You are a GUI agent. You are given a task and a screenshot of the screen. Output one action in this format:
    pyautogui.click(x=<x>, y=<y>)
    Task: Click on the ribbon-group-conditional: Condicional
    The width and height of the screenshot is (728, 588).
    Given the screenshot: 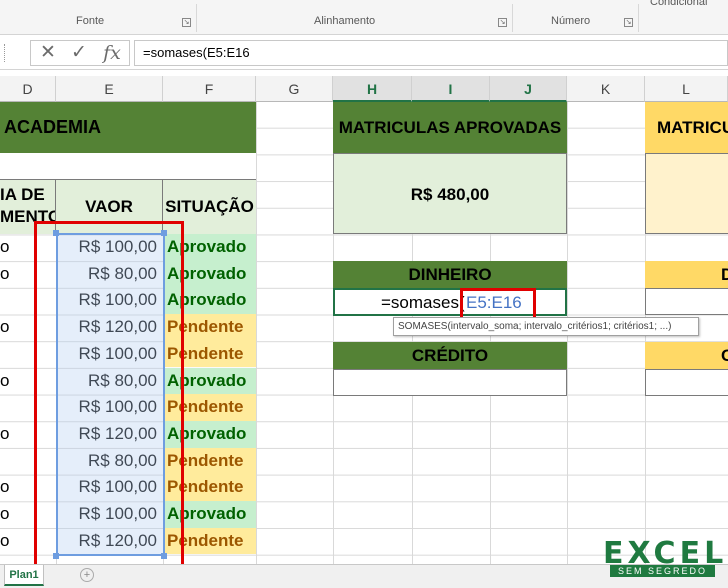 What is the action you would take?
    pyautogui.click(x=678, y=4)
    